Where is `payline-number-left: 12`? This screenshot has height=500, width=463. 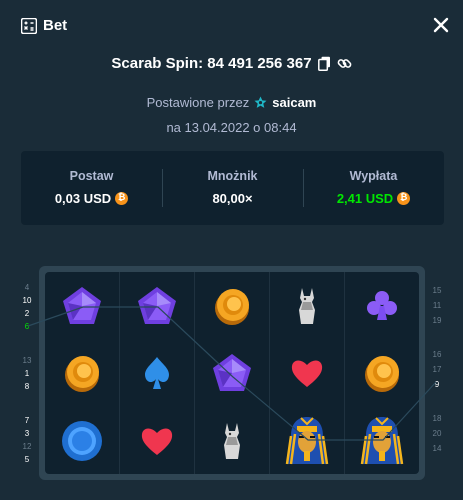 payline-number-left: 12 is located at coordinates (27, 446).